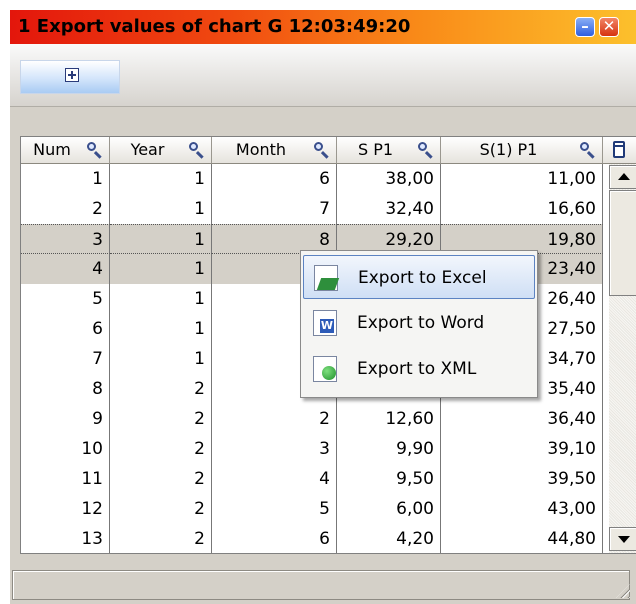 Image resolution: width=636 pixels, height=604 pixels. Describe the element at coordinates (375, 149) in the screenshot. I see `column-header-label: S P1` at that location.